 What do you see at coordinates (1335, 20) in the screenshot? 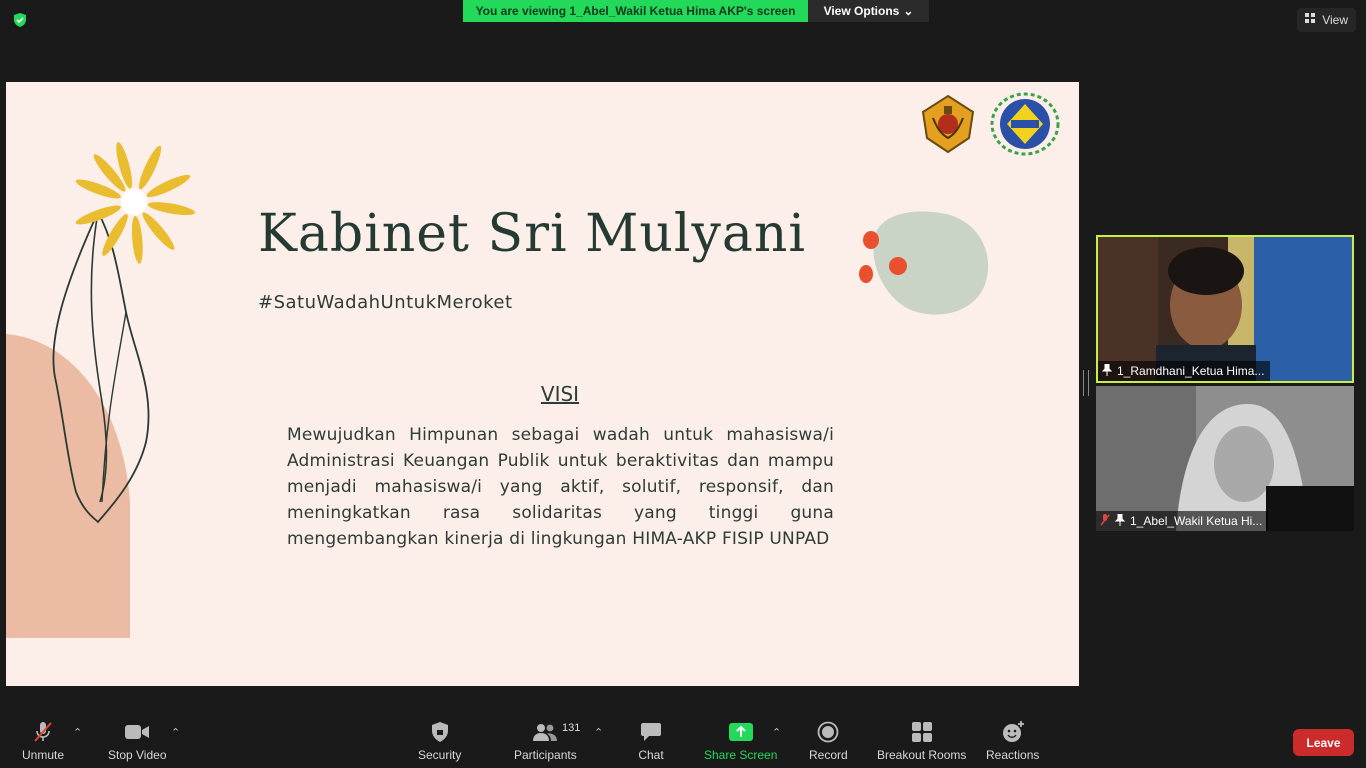
I see `view-label: View` at bounding box center [1335, 20].